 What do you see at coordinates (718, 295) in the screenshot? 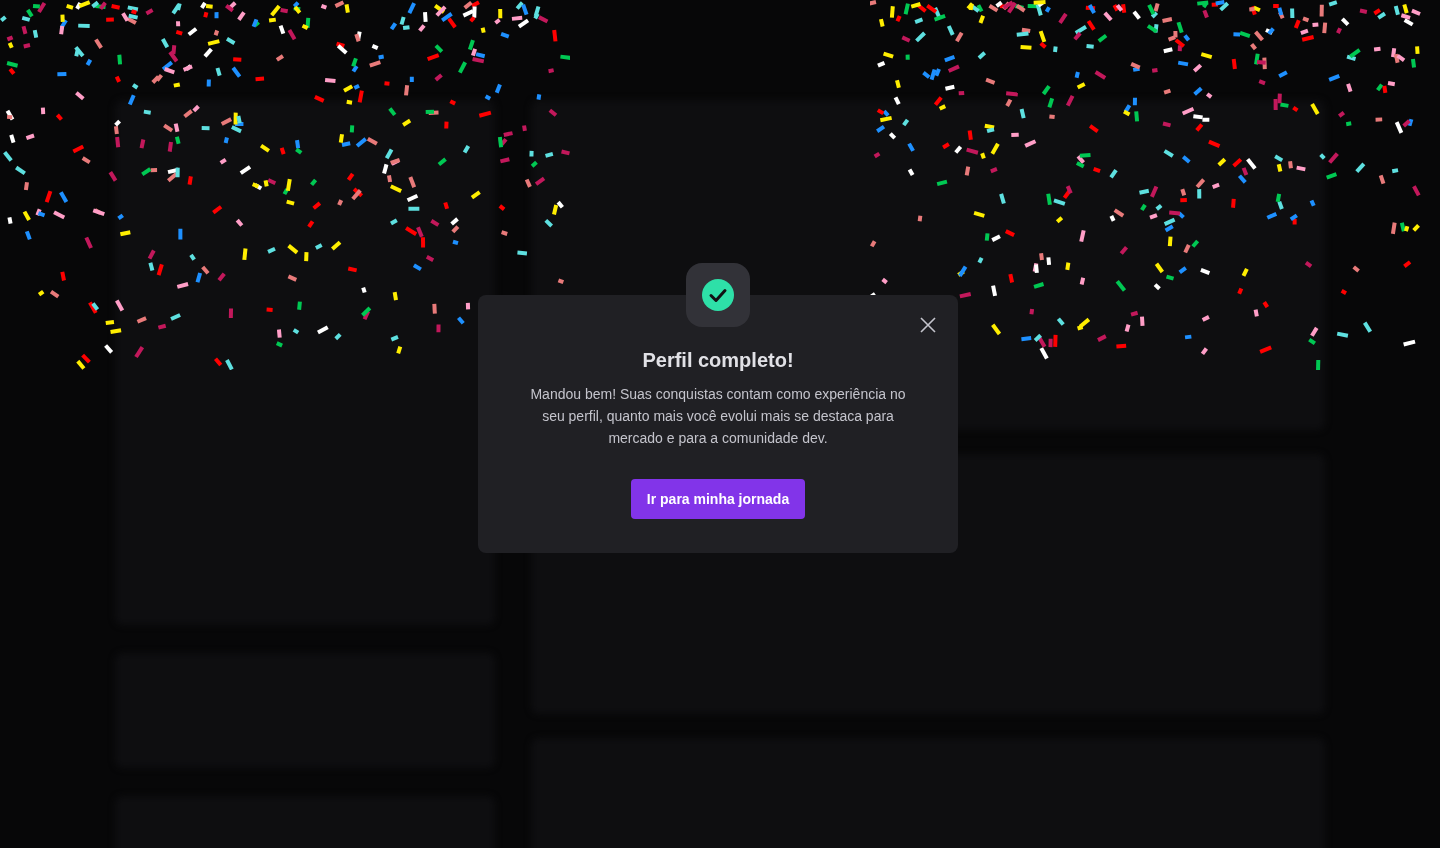
I see `check-circle-icon` at bounding box center [718, 295].